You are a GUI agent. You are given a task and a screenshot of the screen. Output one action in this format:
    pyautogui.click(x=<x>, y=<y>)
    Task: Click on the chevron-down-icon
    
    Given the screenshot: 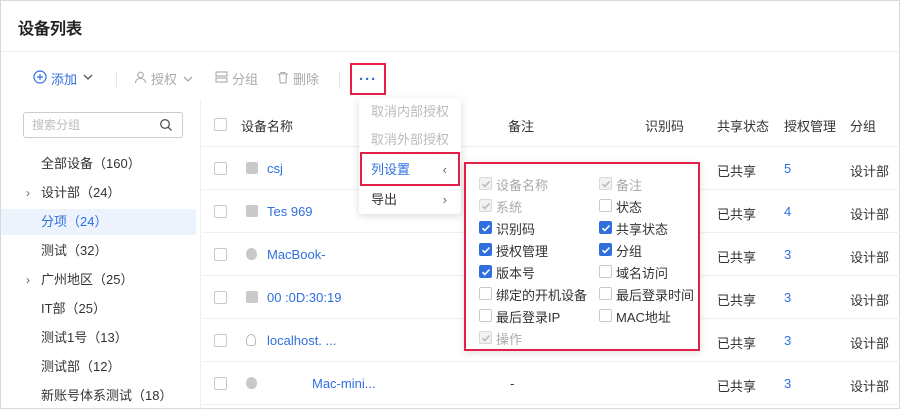 What is the action you would take?
    pyautogui.click(x=88, y=78)
    